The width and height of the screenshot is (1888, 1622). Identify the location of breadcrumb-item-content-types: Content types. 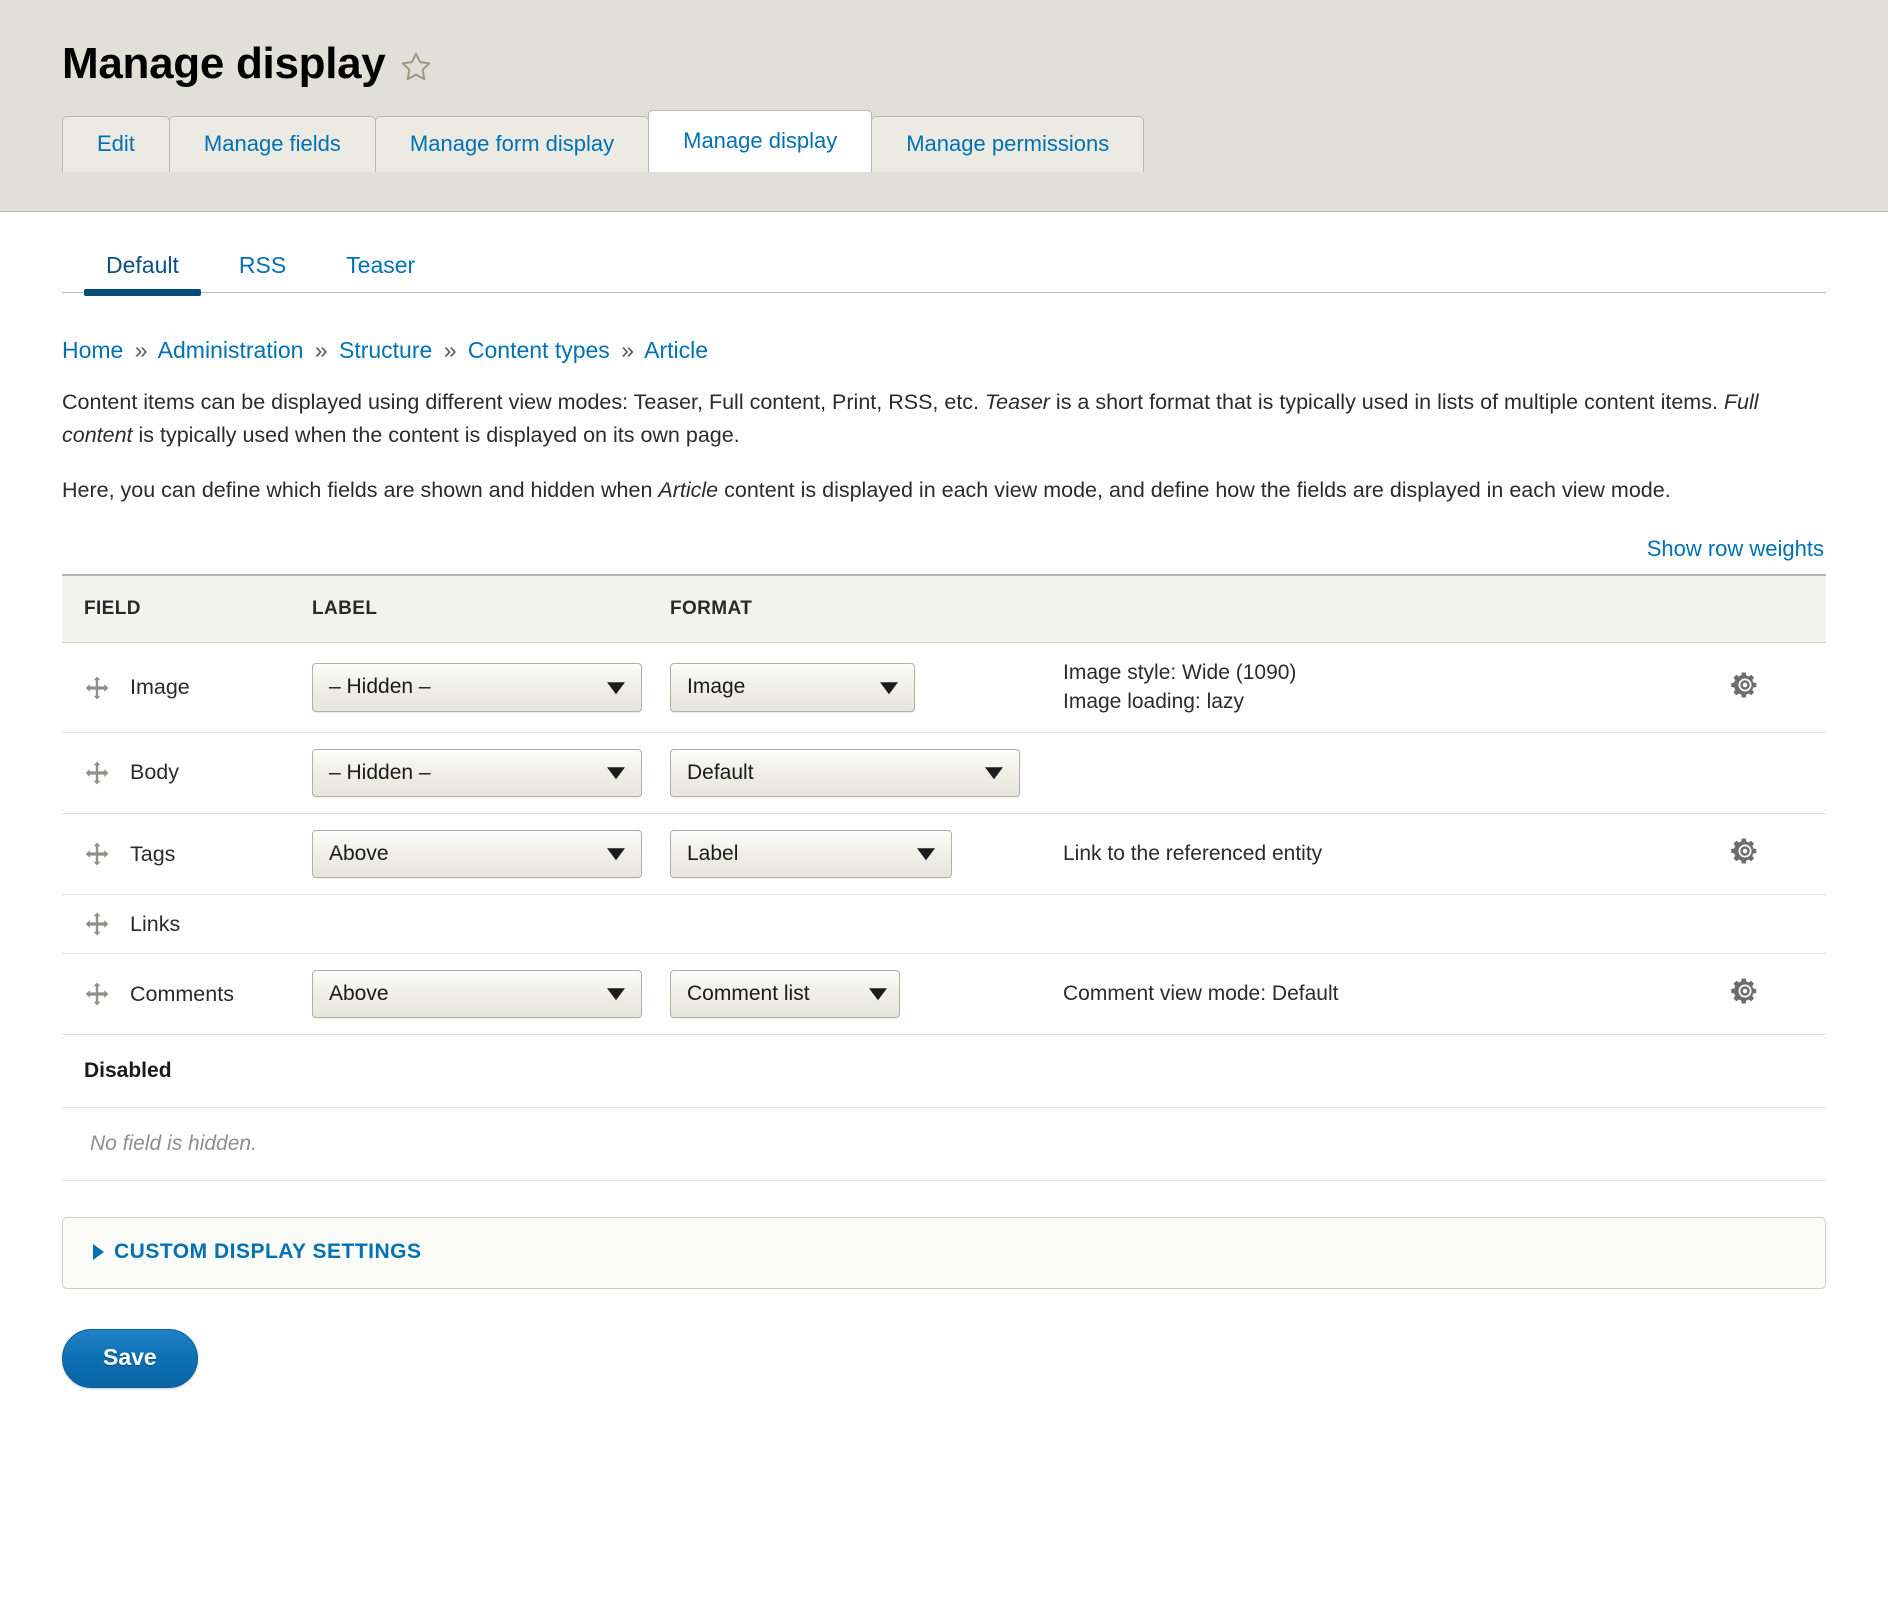
(539, 350).